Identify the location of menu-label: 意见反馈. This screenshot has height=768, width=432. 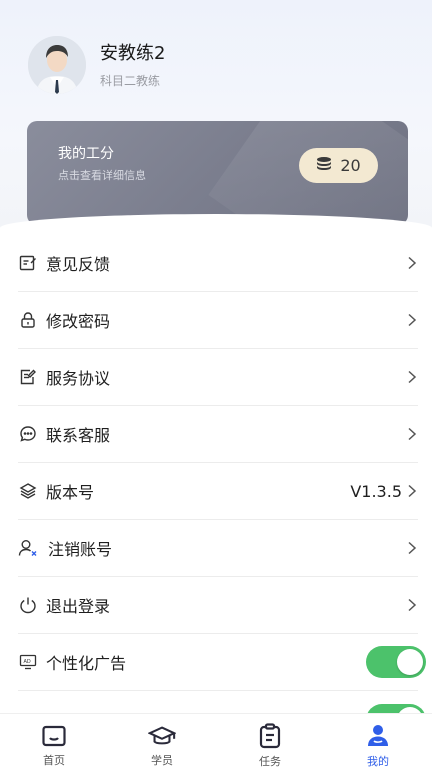
(78, 264).